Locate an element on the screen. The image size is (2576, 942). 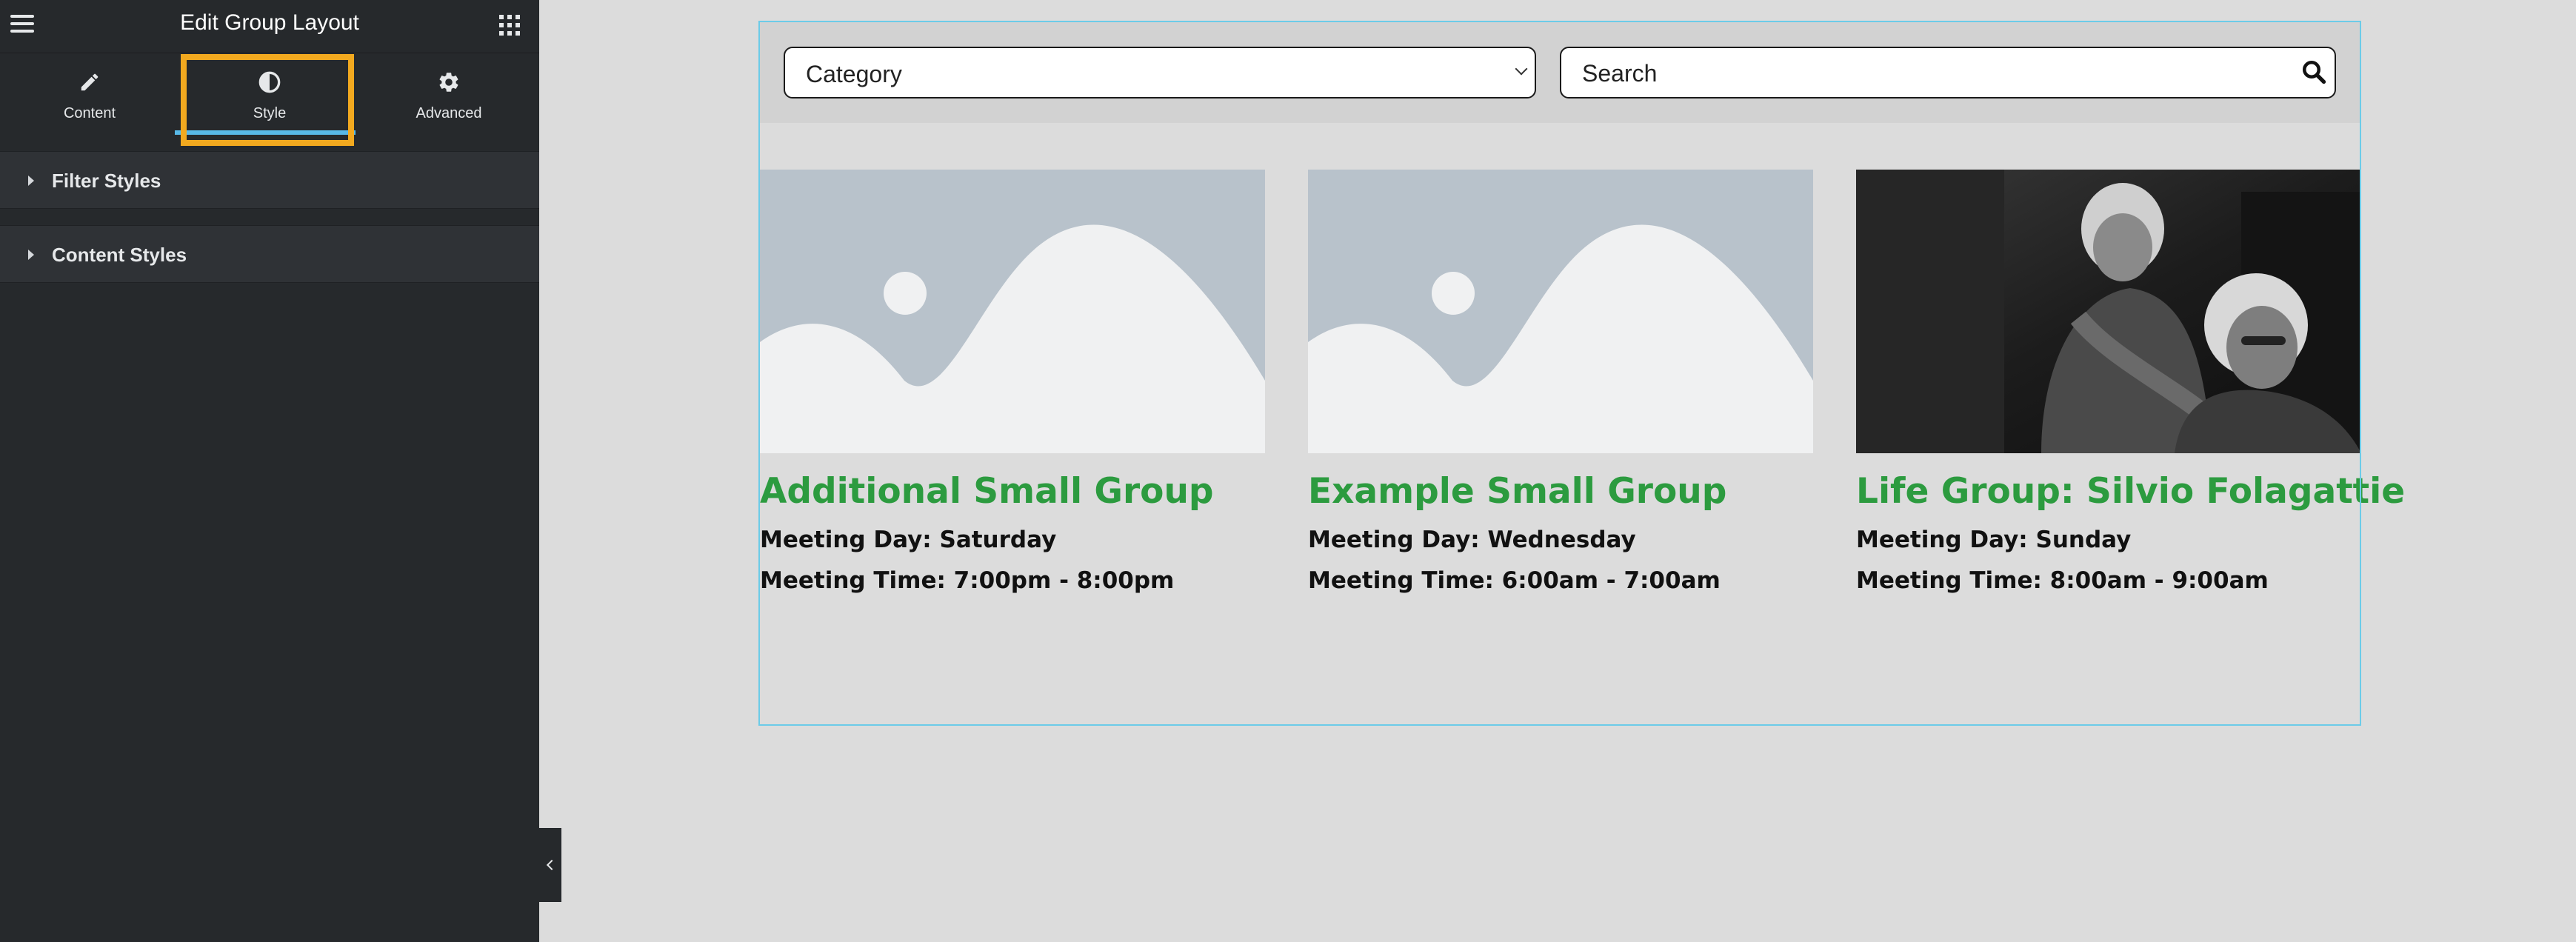
collapse-panel-button is located at coordinates (550, 865).